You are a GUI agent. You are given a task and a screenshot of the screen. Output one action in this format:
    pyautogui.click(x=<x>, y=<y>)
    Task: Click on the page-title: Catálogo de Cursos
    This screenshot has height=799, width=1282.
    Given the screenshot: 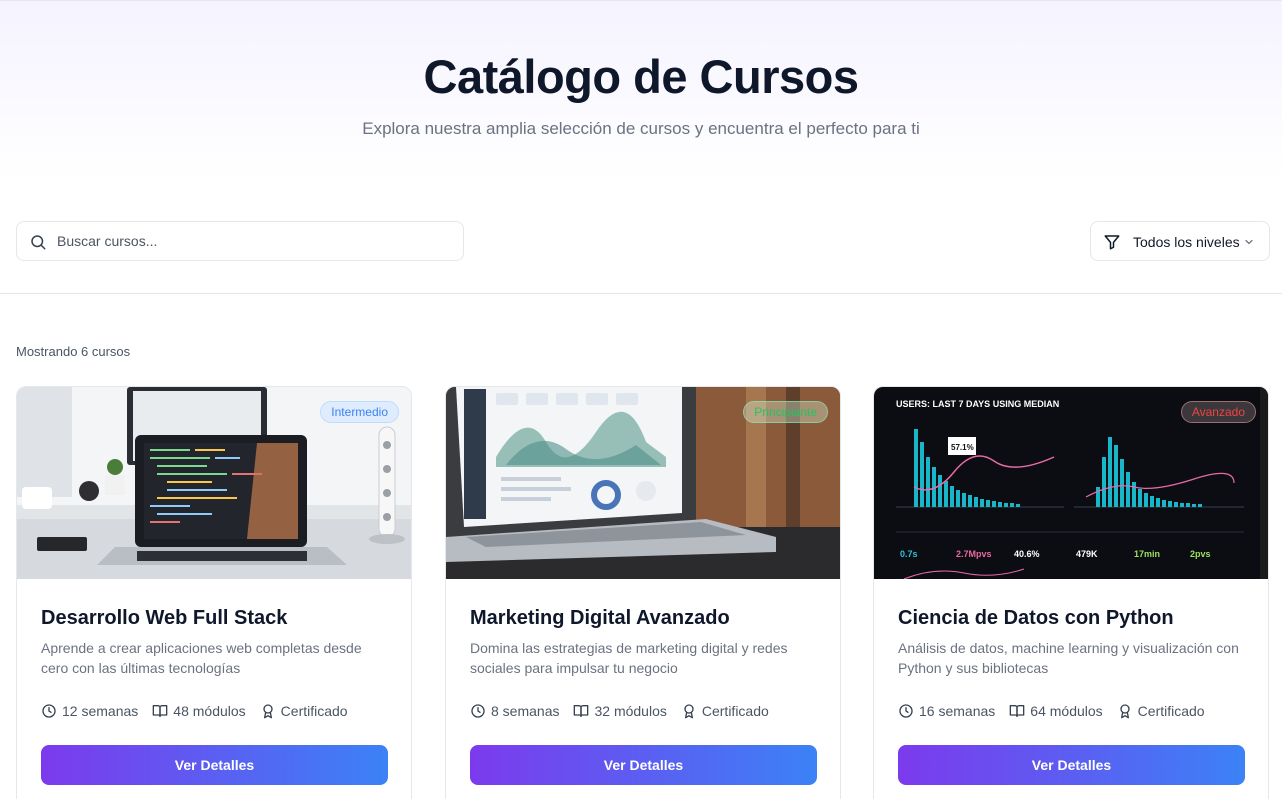 What is the action you would take?
    pyautogui.click(x=641, y=76)
    